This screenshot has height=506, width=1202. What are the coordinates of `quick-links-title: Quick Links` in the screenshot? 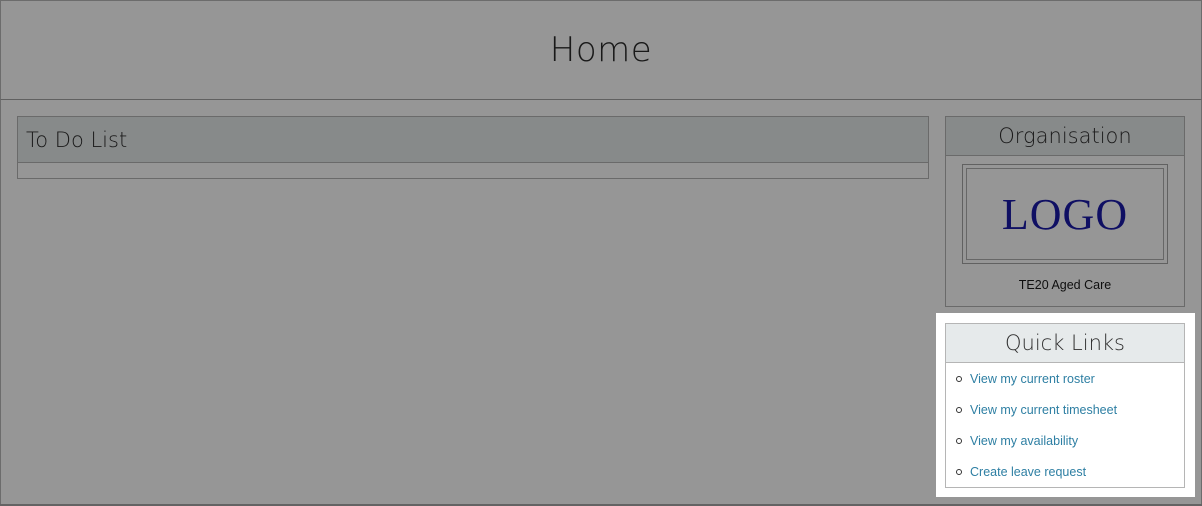 It's located at (1065, 343).